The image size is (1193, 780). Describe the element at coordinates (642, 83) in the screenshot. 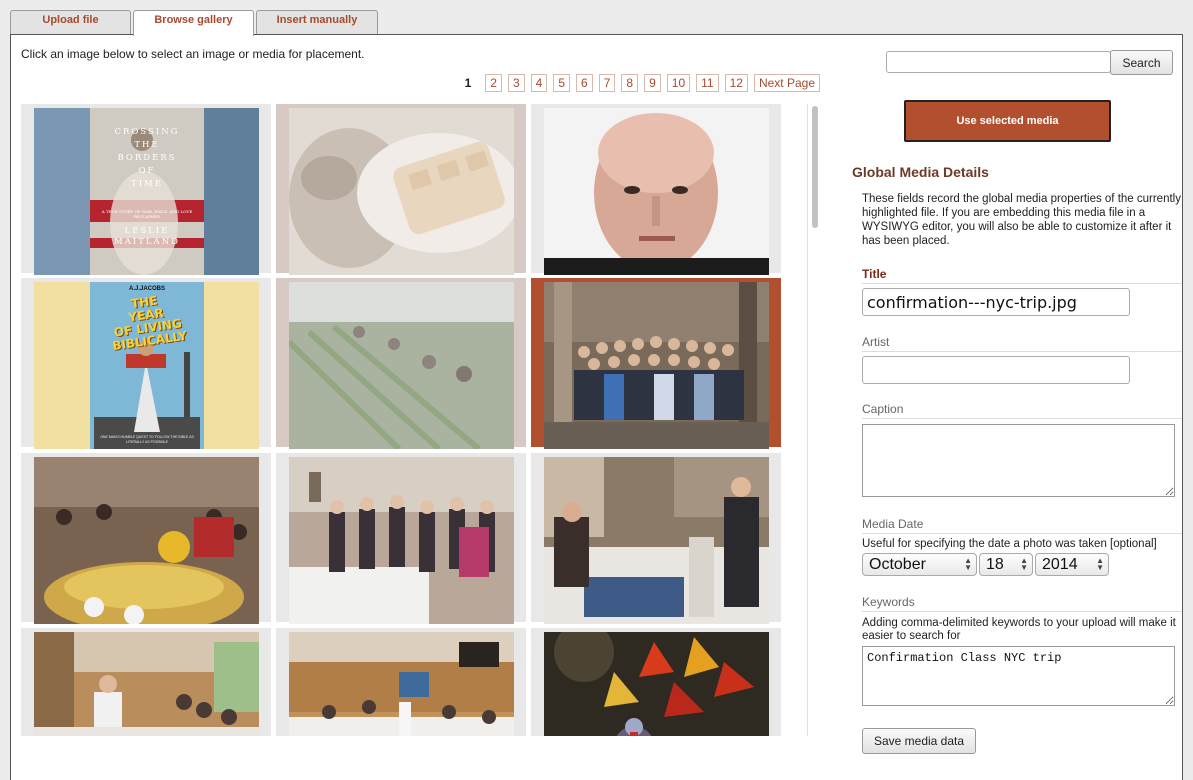

I see `pagination: 1 2 3 4 5 6 7 8 9 10 11 12 Next Page` at that location.